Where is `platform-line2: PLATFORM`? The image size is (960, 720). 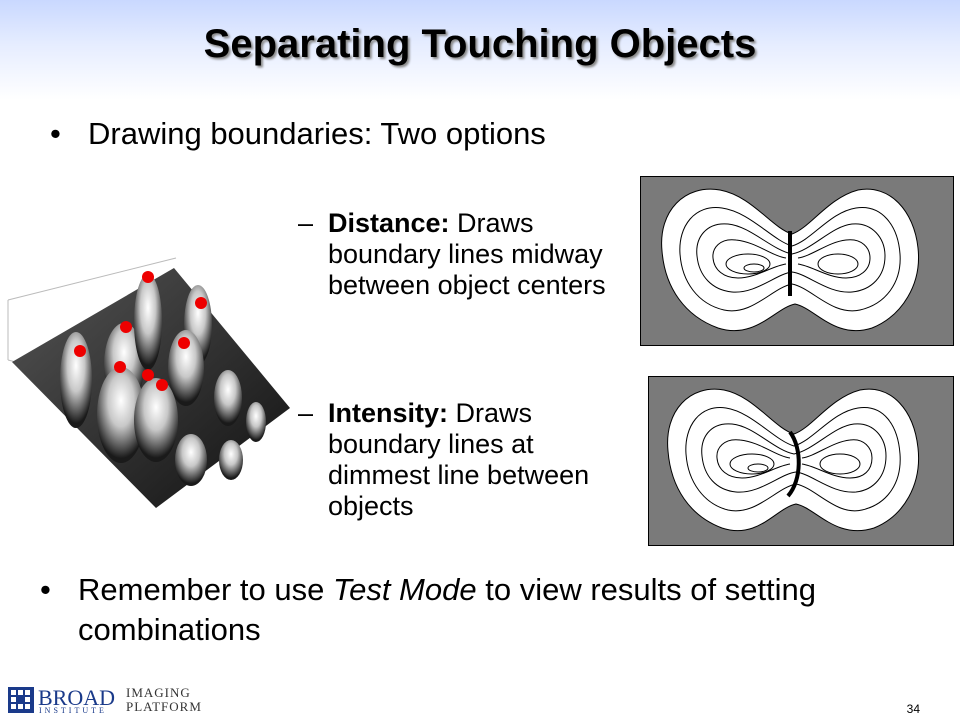
platform-line2: PLATFORM is located at coordinates (164, 706).